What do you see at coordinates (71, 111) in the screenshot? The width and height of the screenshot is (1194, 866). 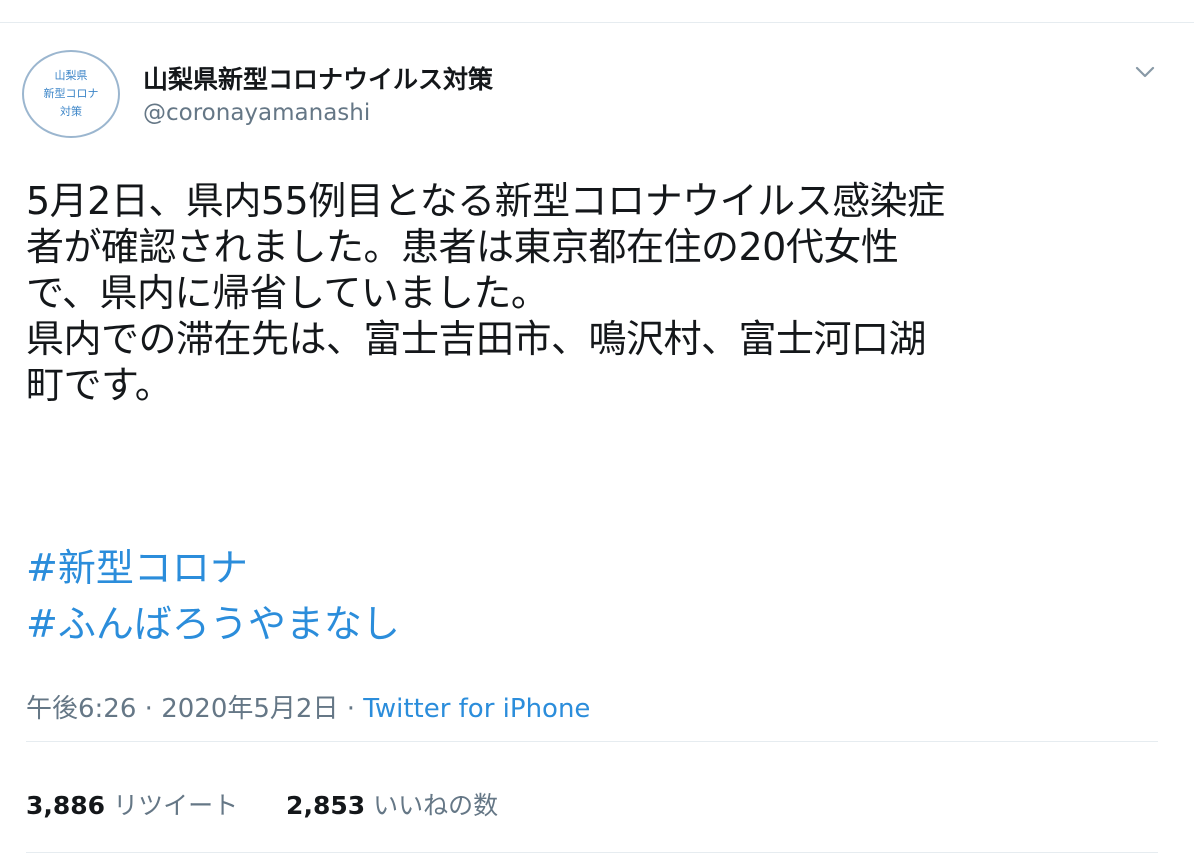 I see `avatar-text-line: 対策` at bounding box center [71, 111].